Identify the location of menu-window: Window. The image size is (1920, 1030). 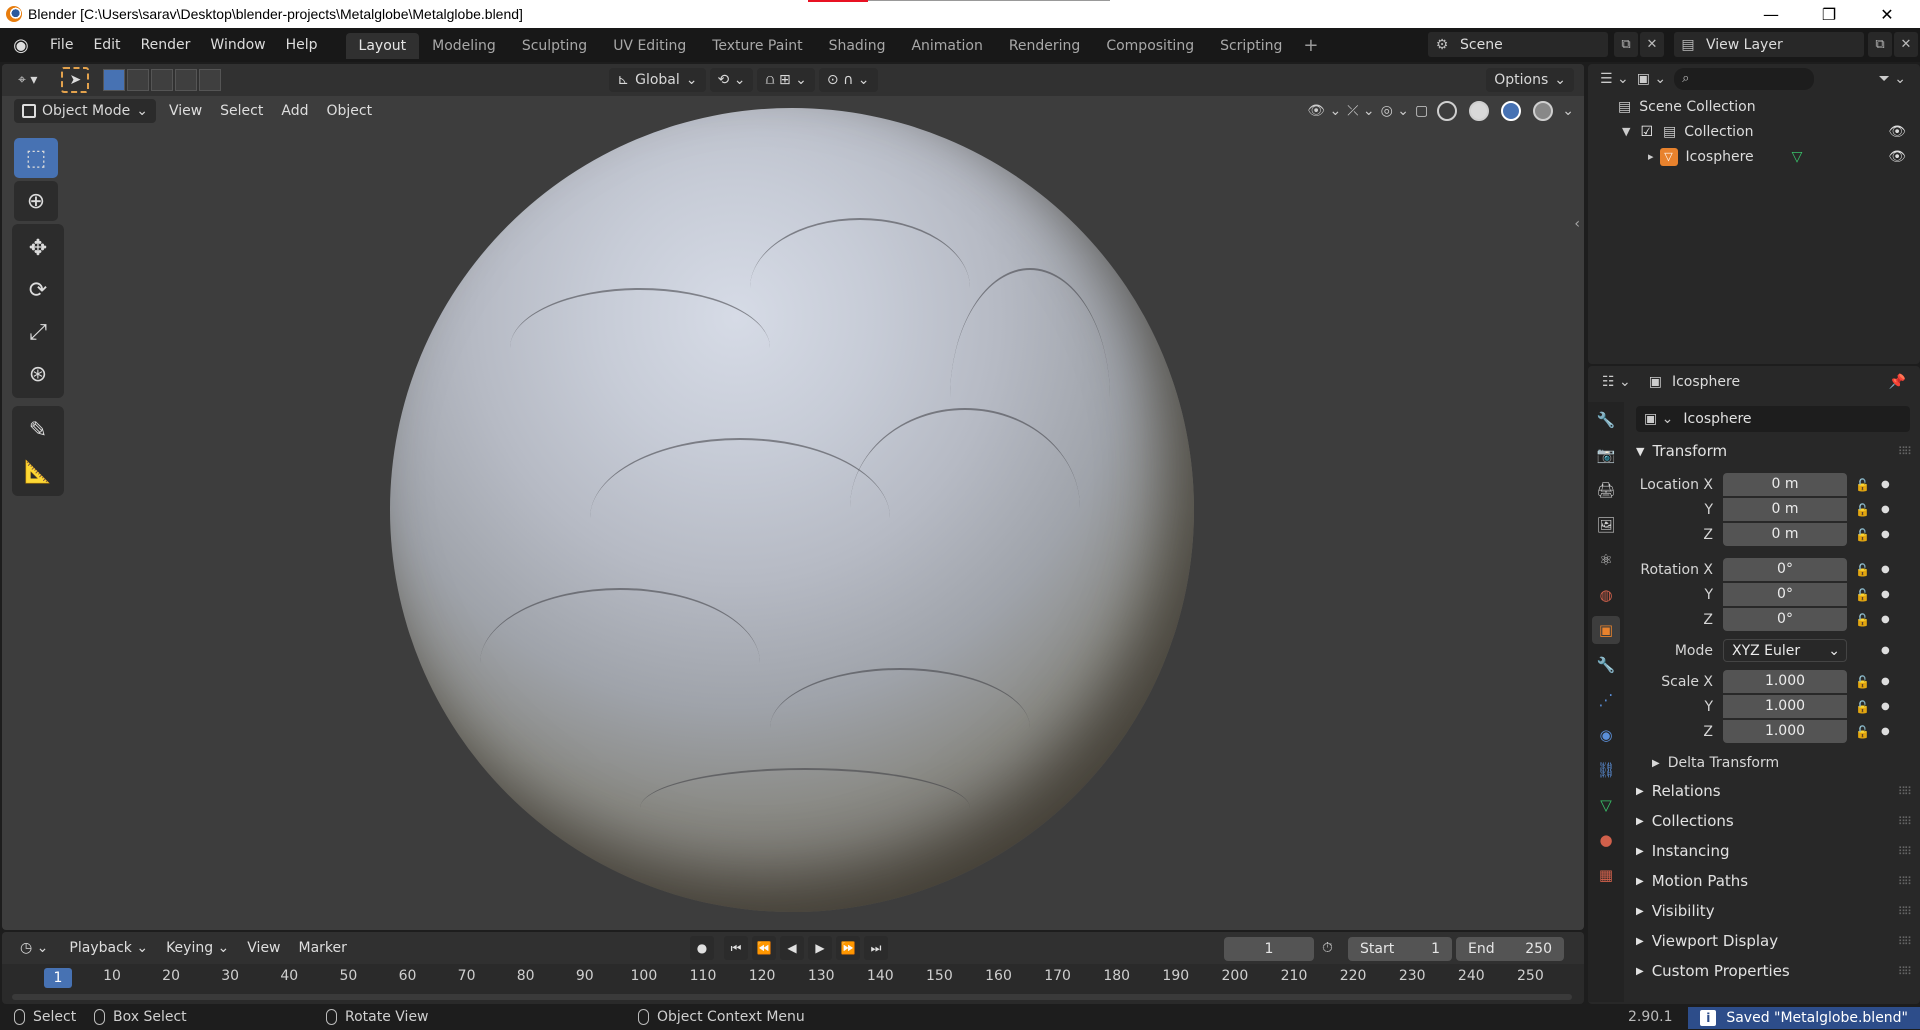
(237, 45).